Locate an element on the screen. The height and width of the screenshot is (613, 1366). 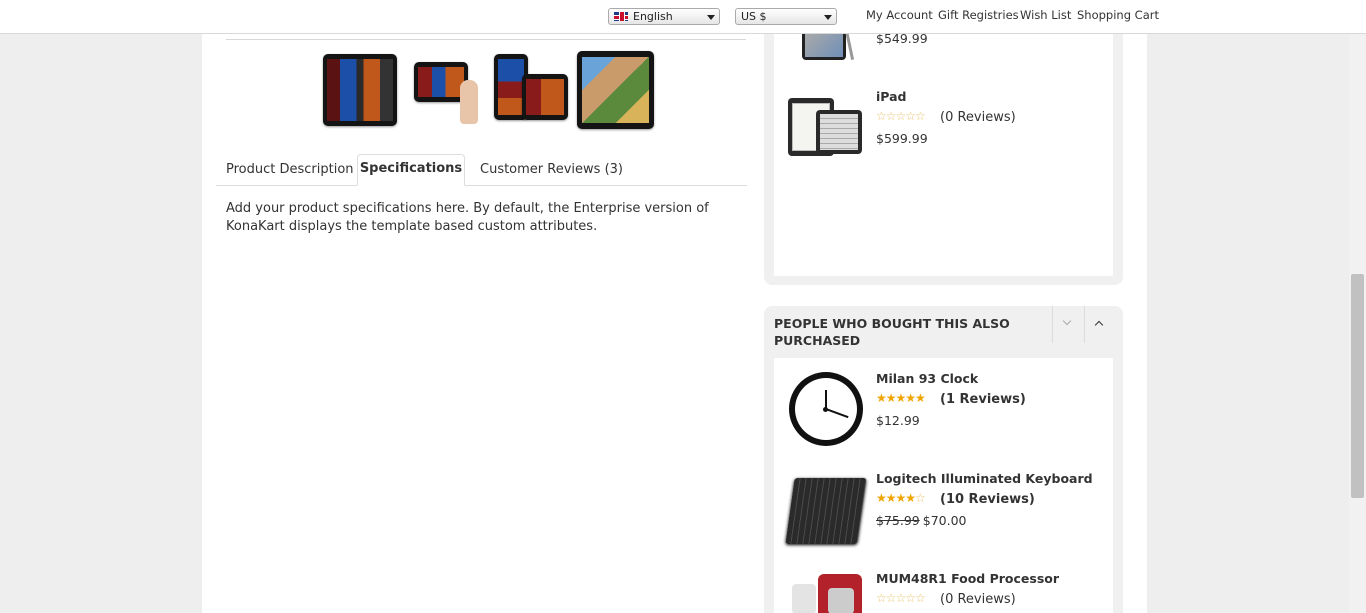
divider is located at coordinates (486, 39).